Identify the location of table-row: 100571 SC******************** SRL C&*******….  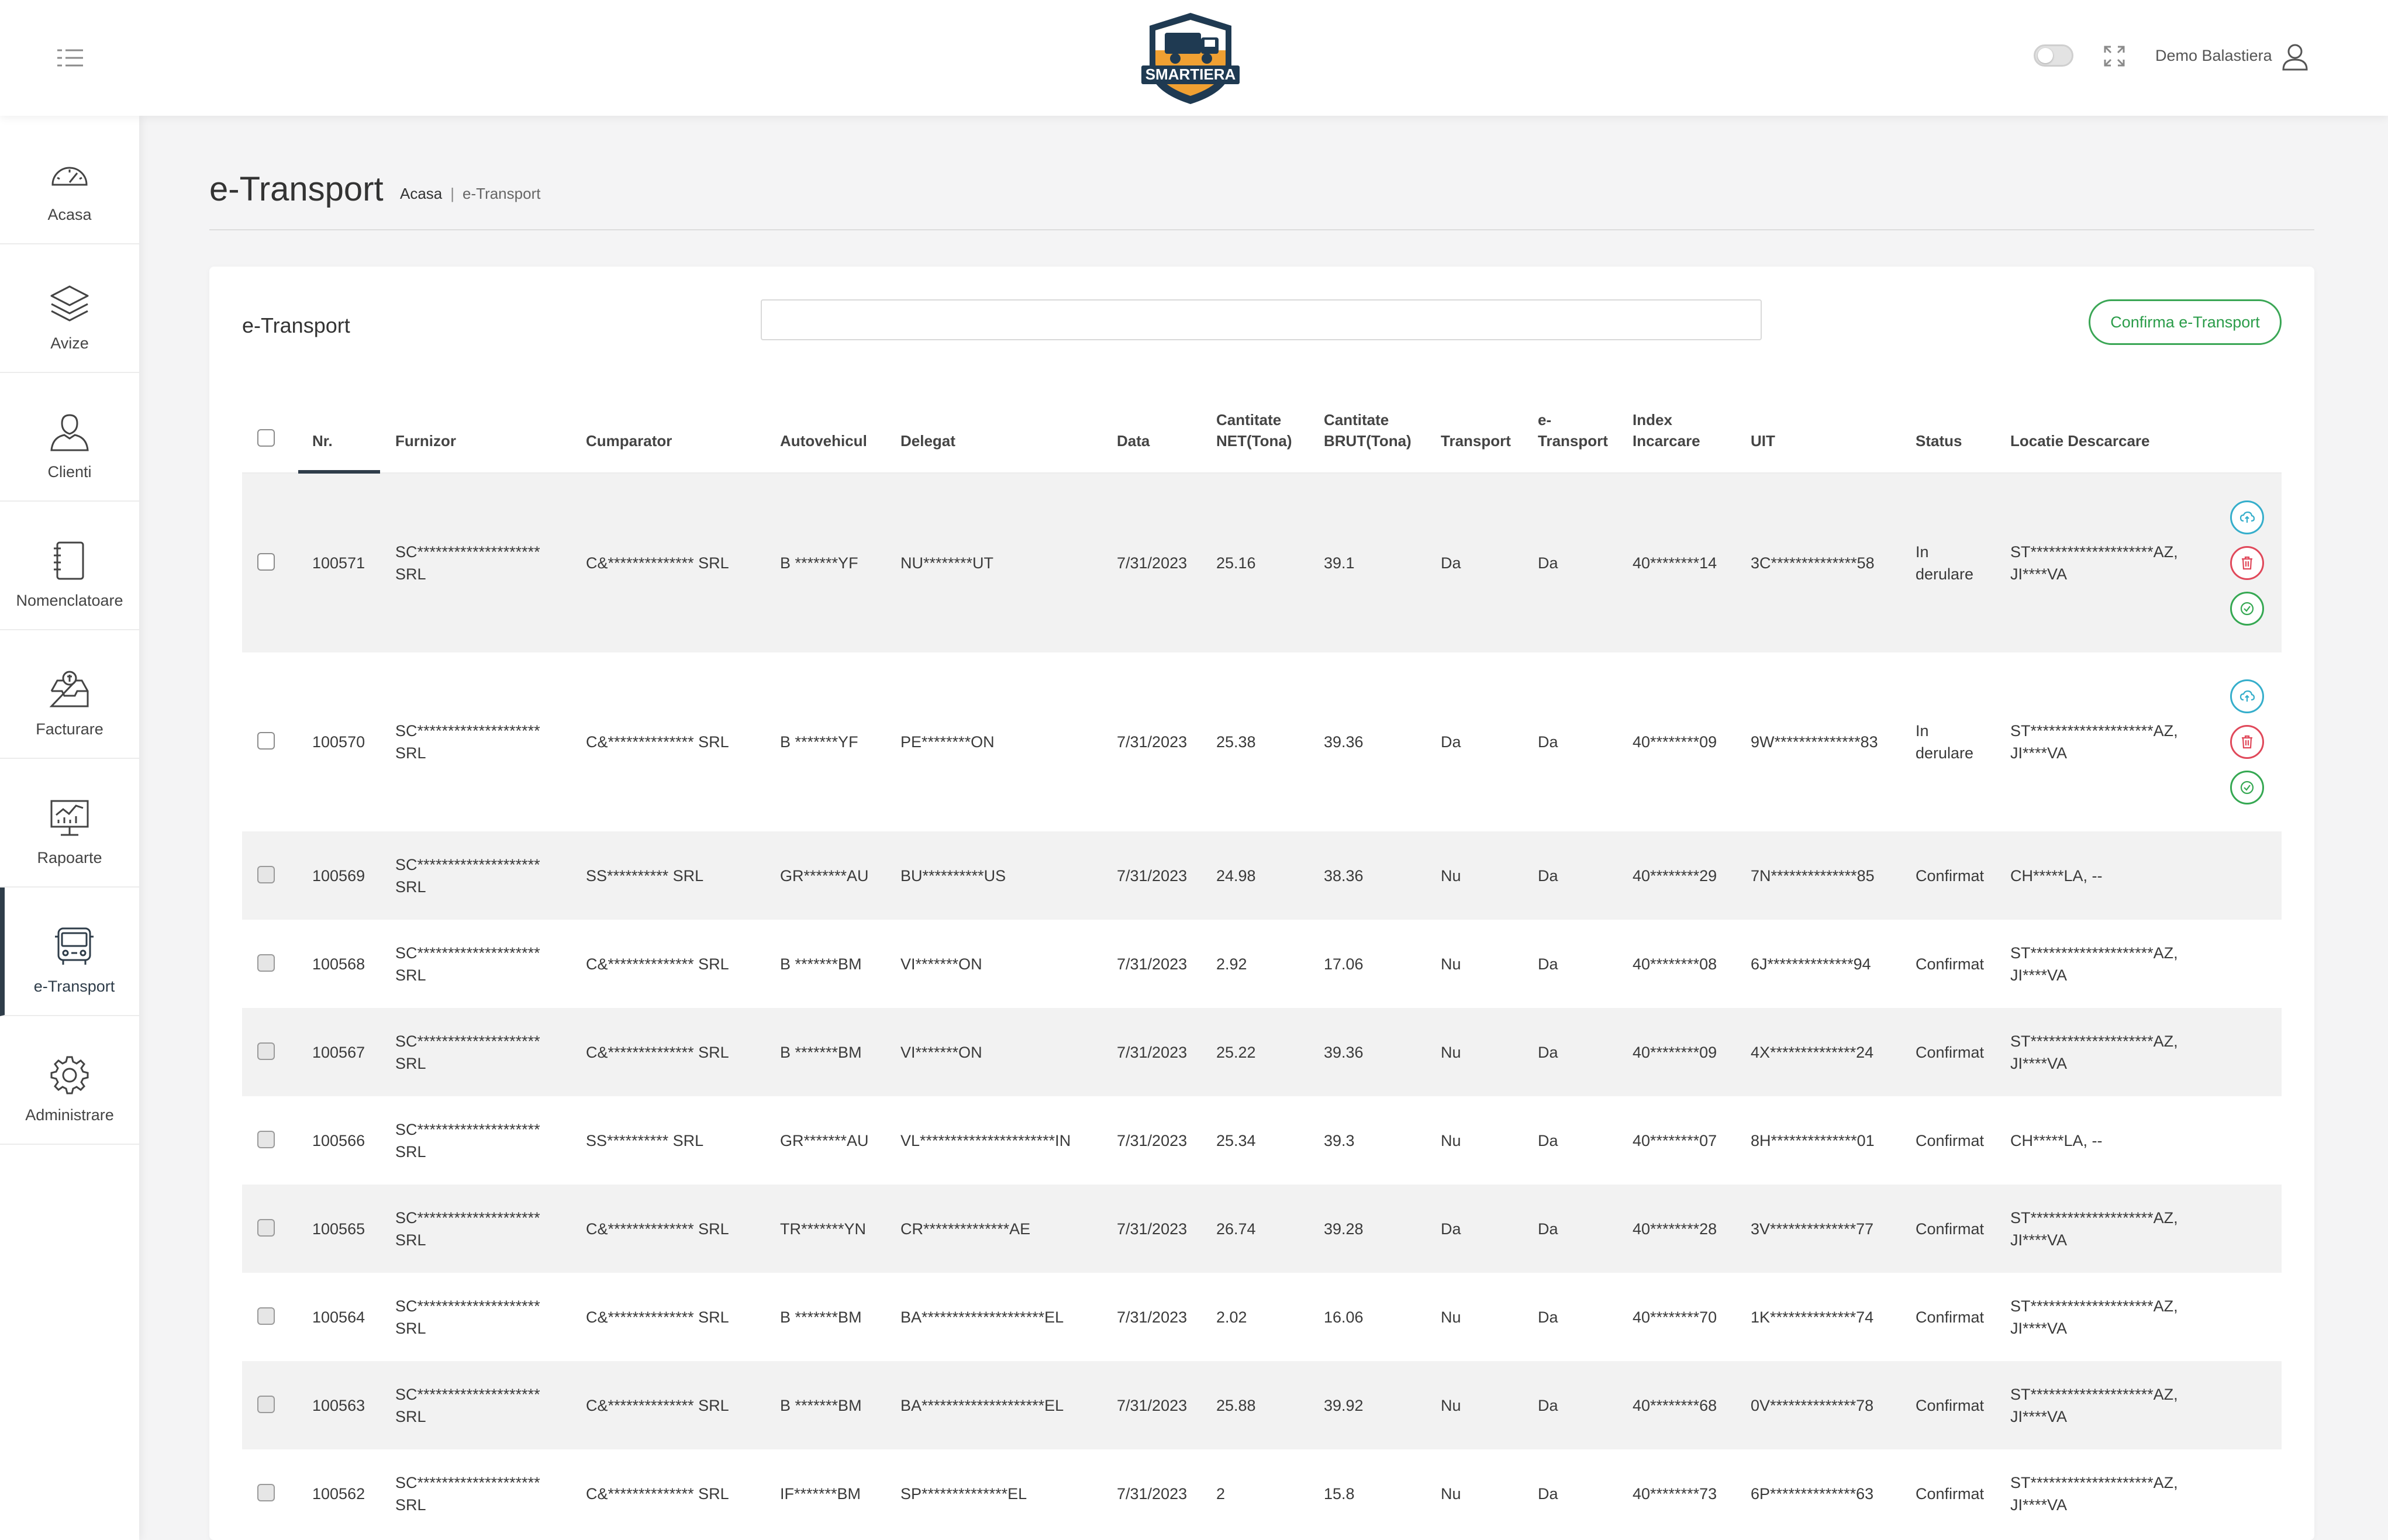
(1262, 563).